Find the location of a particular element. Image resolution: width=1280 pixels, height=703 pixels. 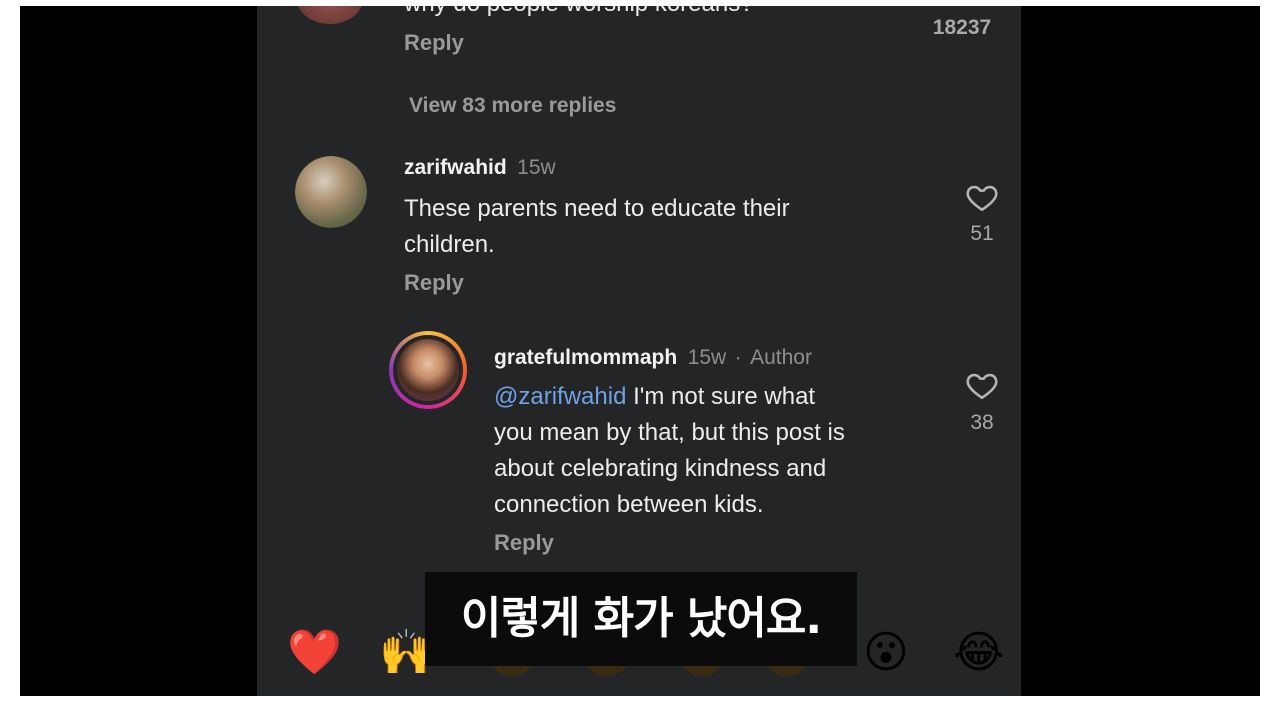

like-count: 38 is located at coordinates (982, 422).